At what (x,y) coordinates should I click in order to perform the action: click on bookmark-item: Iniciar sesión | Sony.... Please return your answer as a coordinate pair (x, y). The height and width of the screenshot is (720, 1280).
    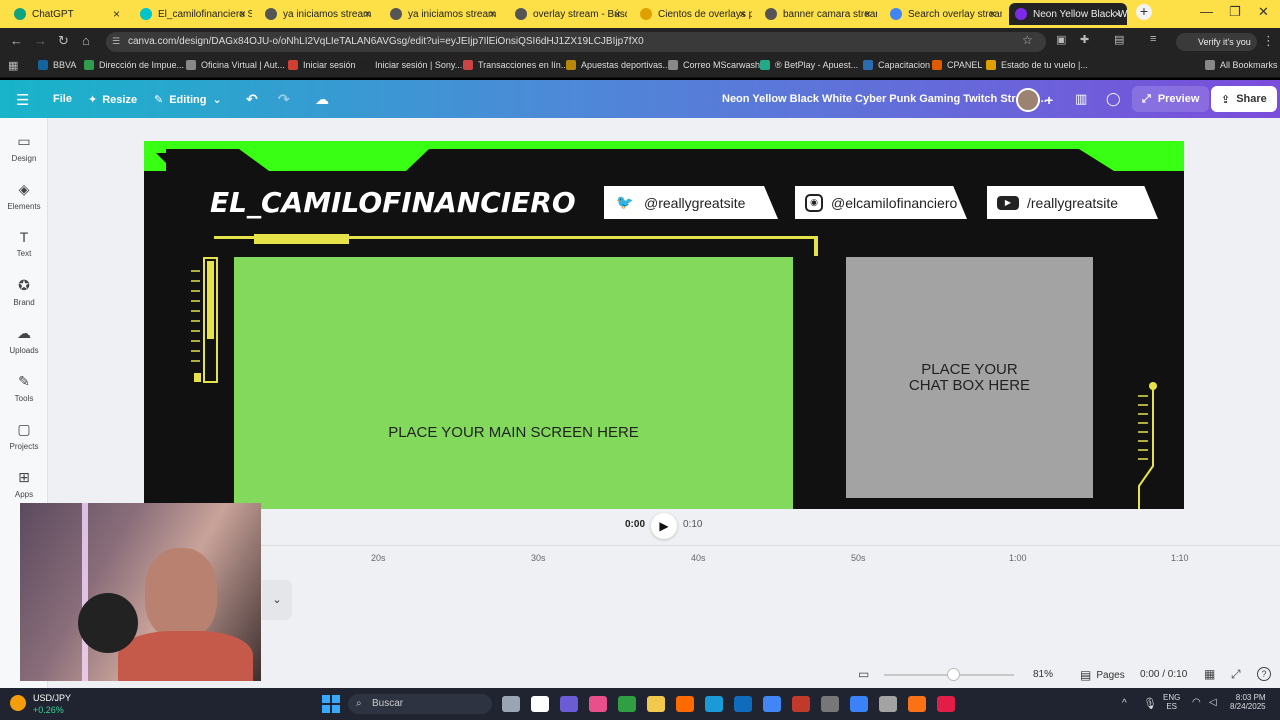
    Looking at the image, I should click on (411, 65).